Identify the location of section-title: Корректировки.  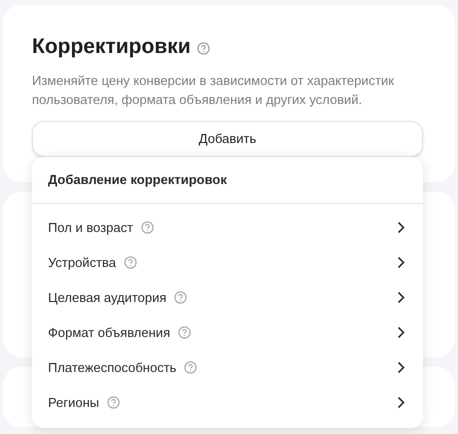
(111, 47).